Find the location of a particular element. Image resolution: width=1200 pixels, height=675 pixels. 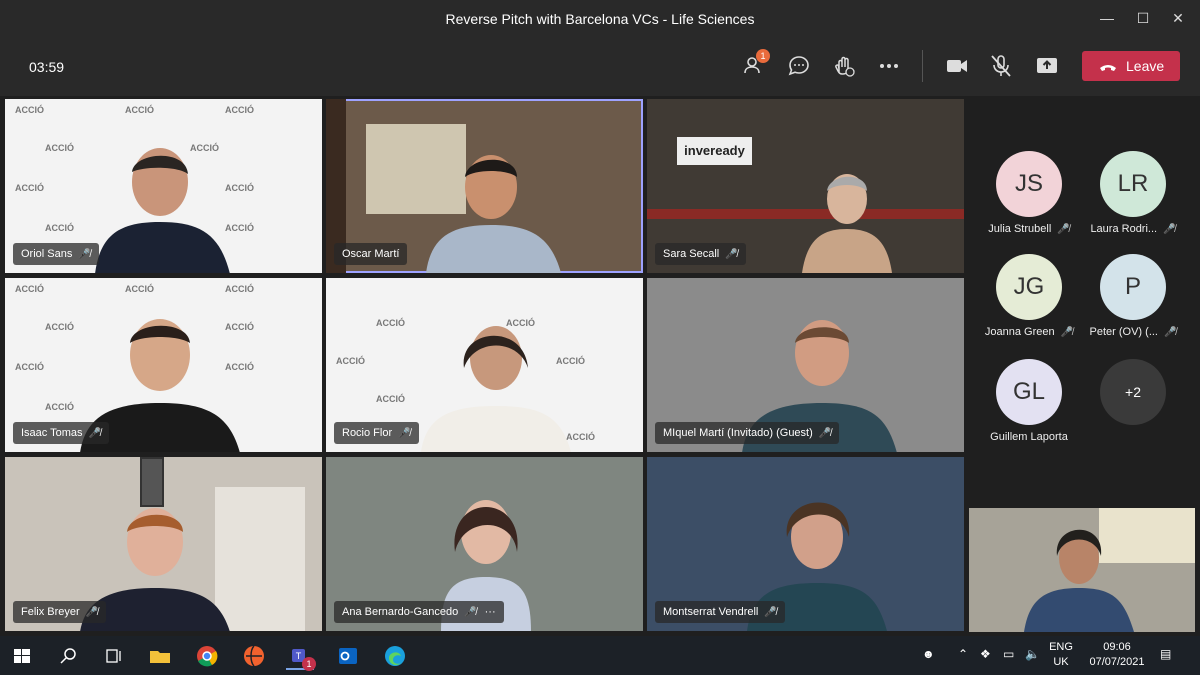

clock-time: 09:06 is located at coordinates (1117, 647).